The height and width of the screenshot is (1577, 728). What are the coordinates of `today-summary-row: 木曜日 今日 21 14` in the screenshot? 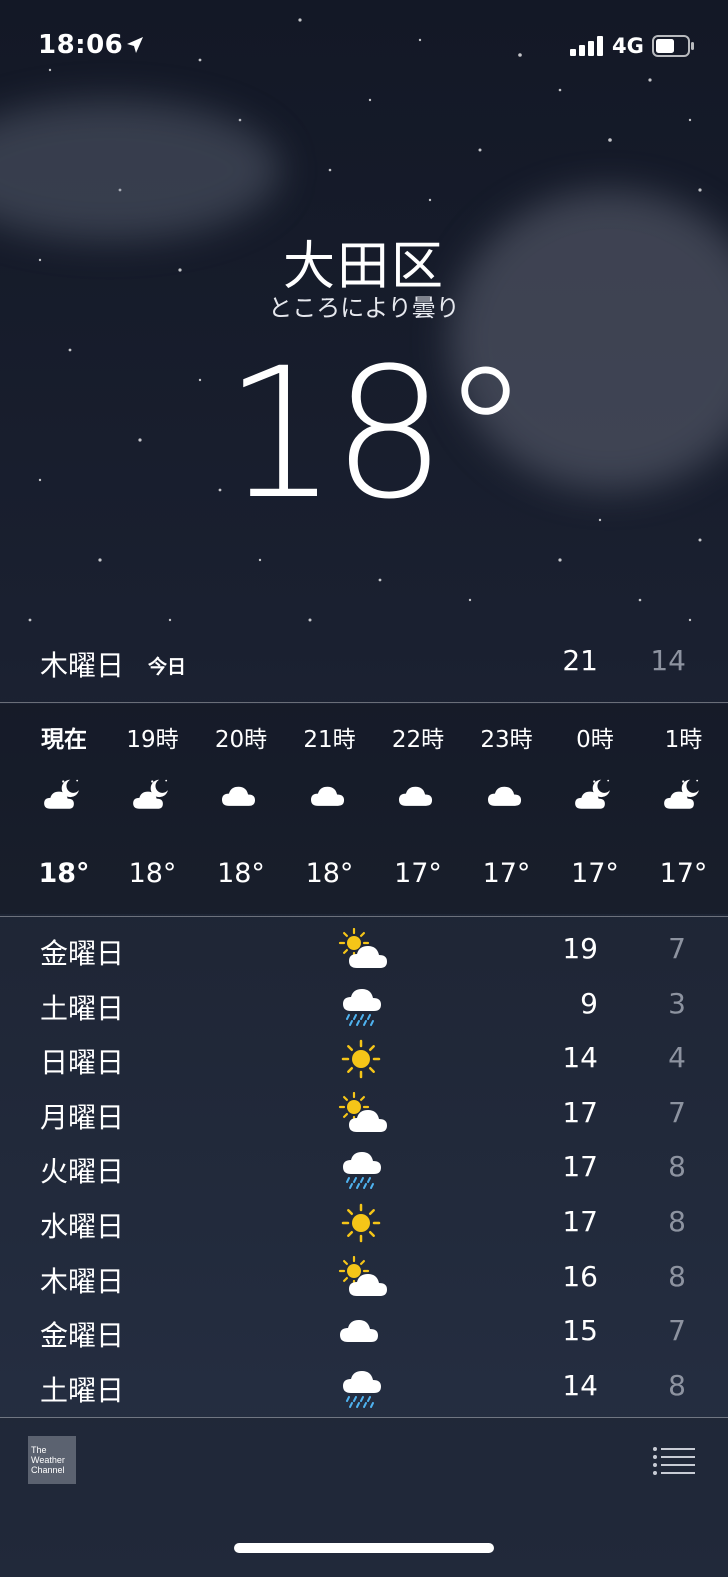 It's located at (364, 662).